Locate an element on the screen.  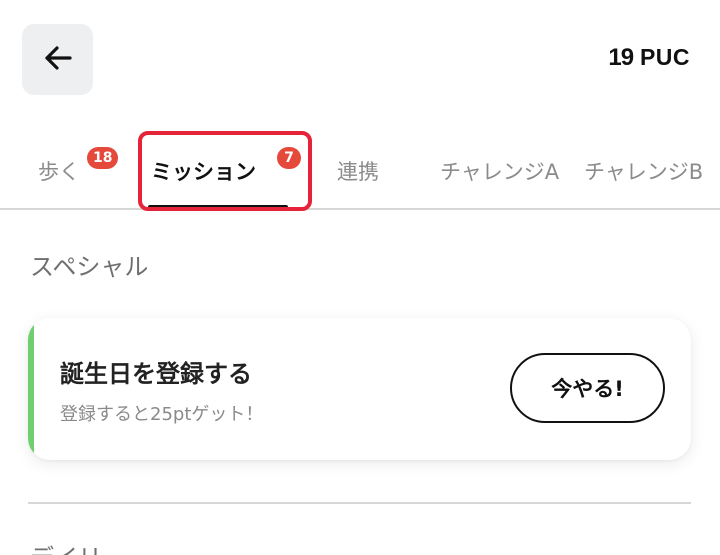
back-button is located at coordinates (57, 59).